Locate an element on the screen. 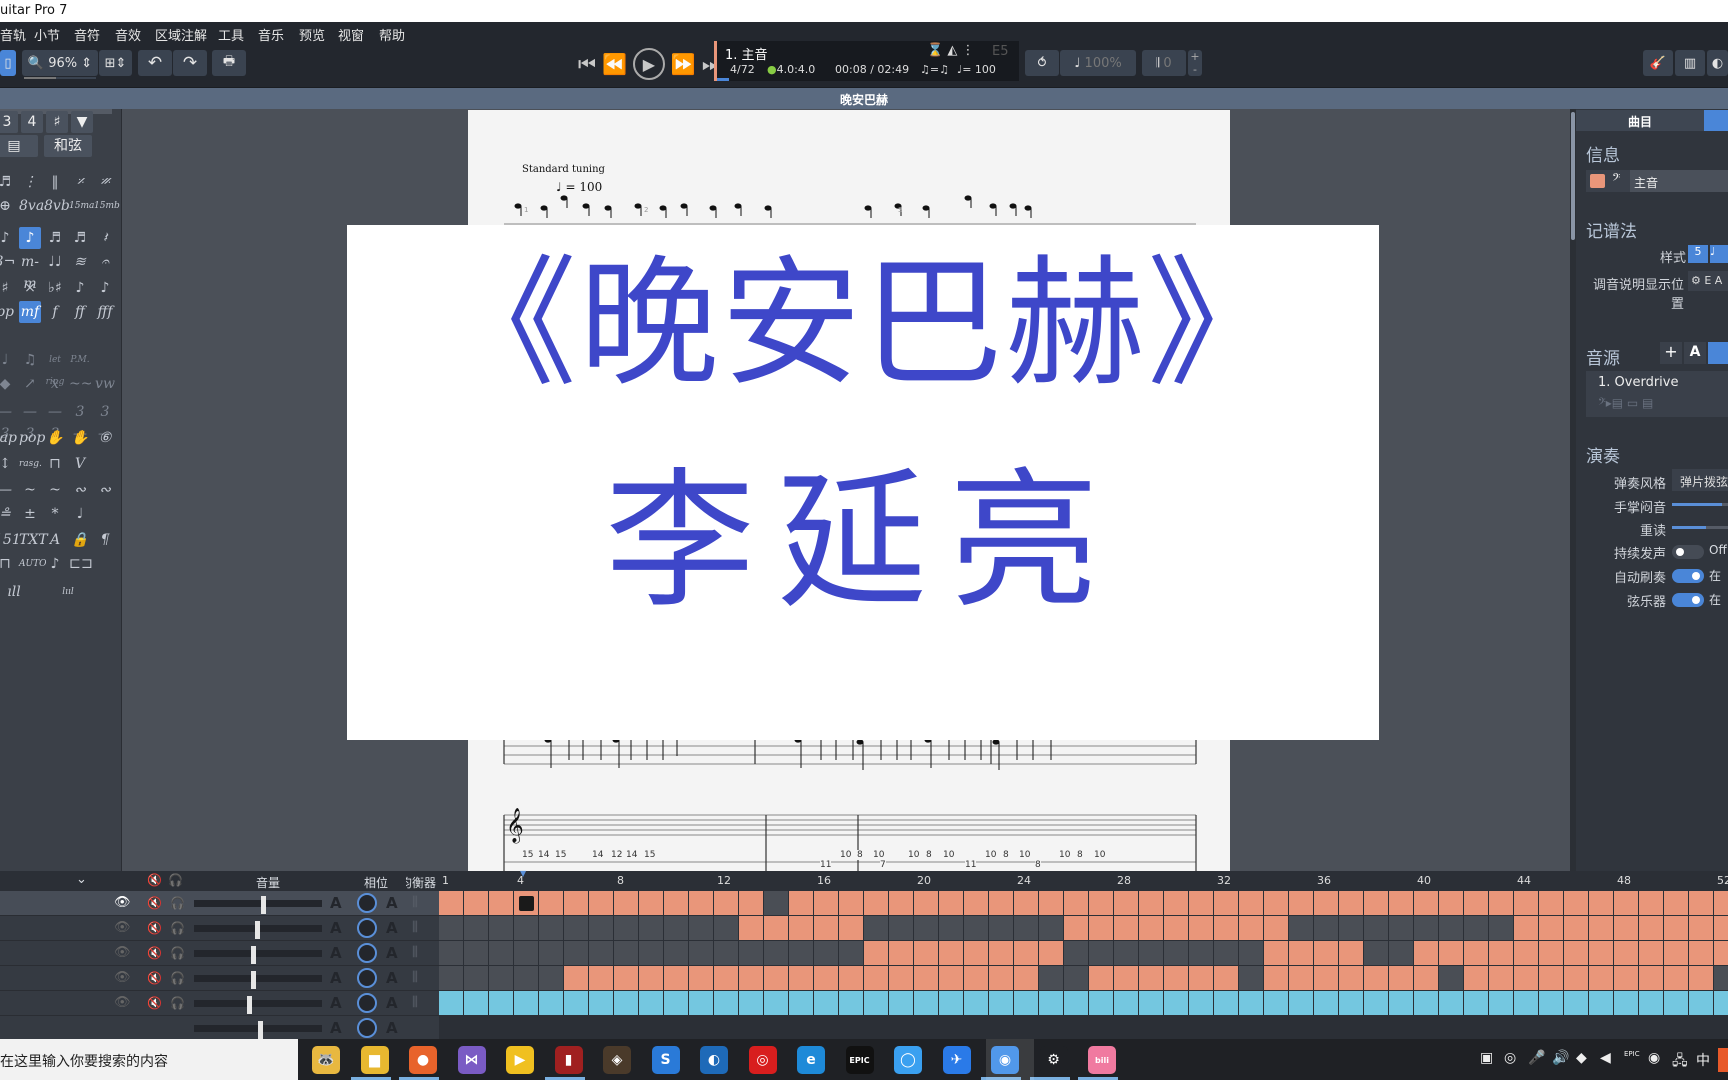 Image resolution: width=1728 pixels, height=1080 pixels. tab-number: 8 is located at coordinates (1080, 855).